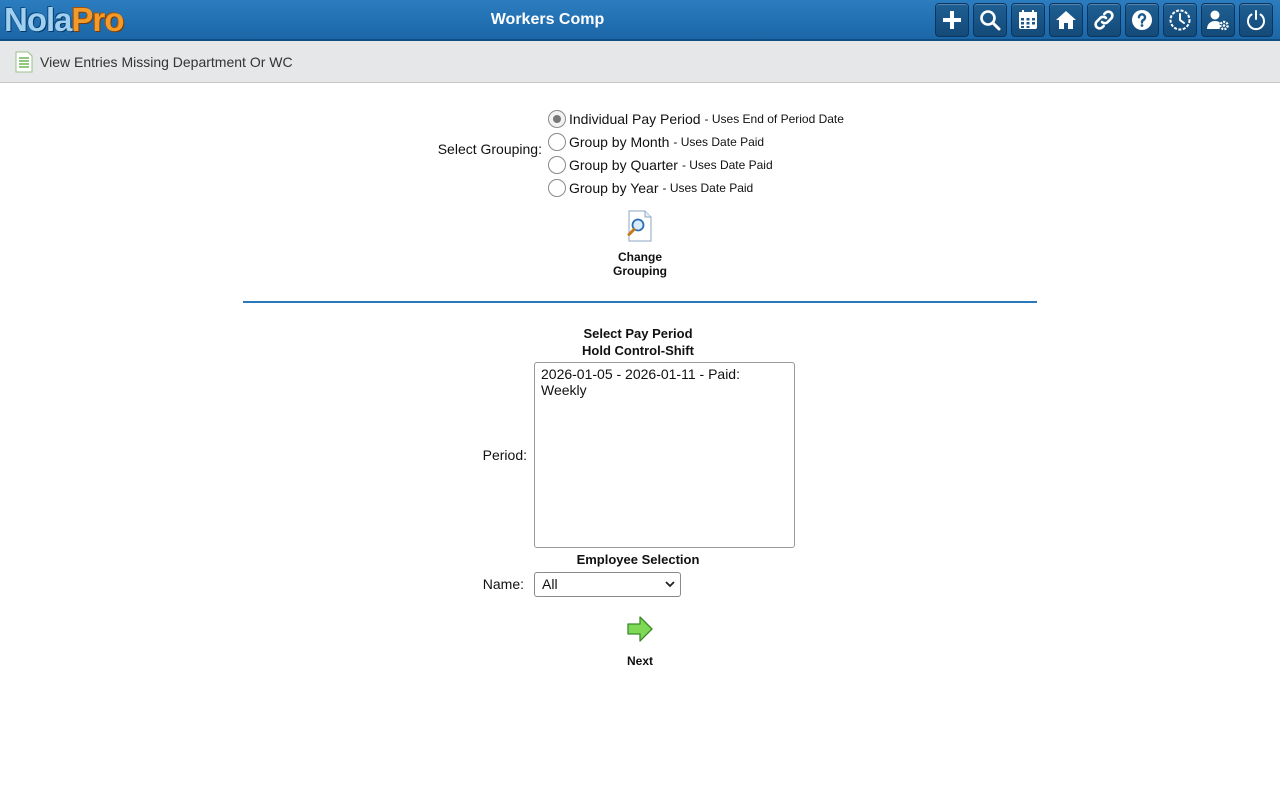 This screenshot has width=1280, height=800. I want to click on option-label: Group by Year, so click(614, 187).